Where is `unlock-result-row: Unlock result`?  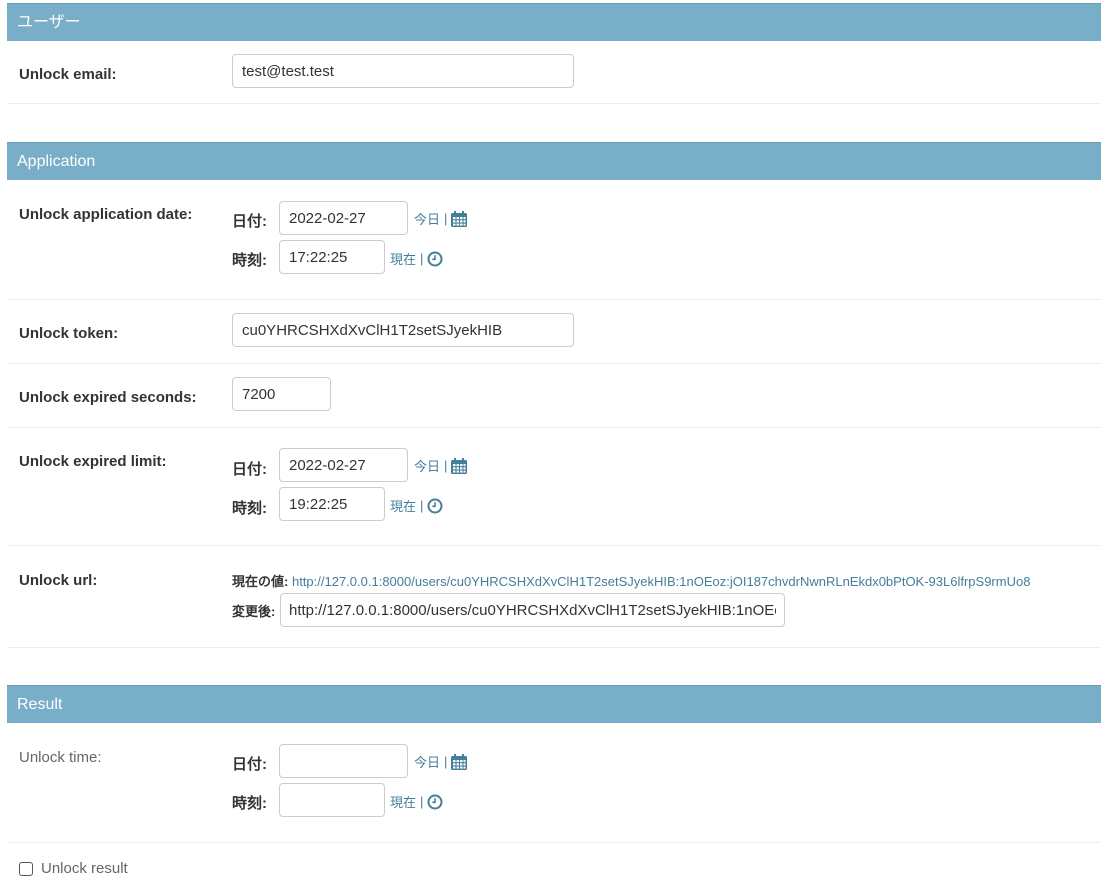
unlock-result-row: Unlock result is located at coordinates (73, 868).